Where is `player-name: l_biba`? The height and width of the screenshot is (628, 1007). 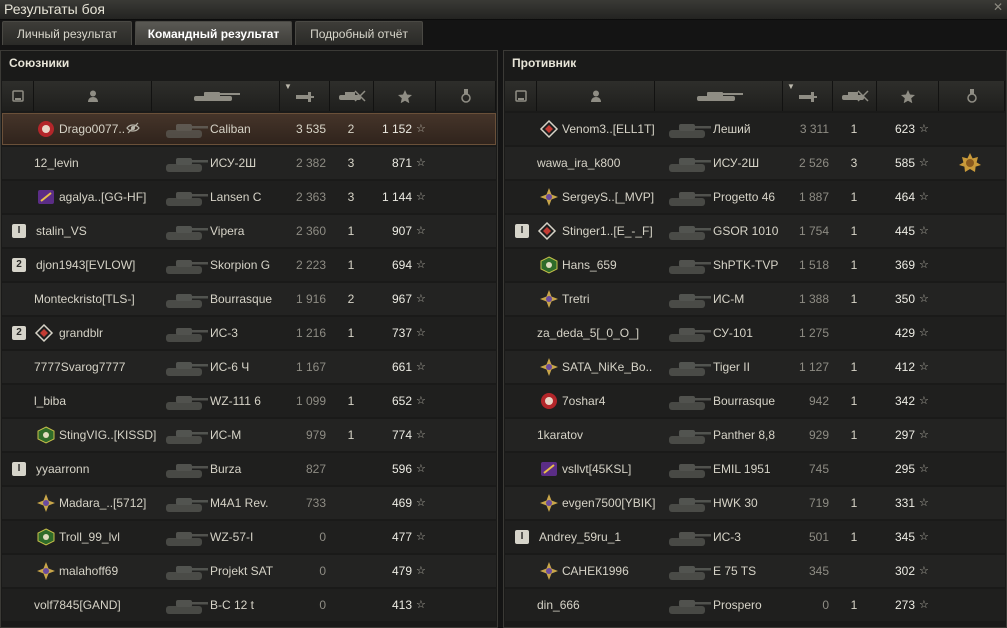 player-name: l_biba is located at coordinates (50, 401).